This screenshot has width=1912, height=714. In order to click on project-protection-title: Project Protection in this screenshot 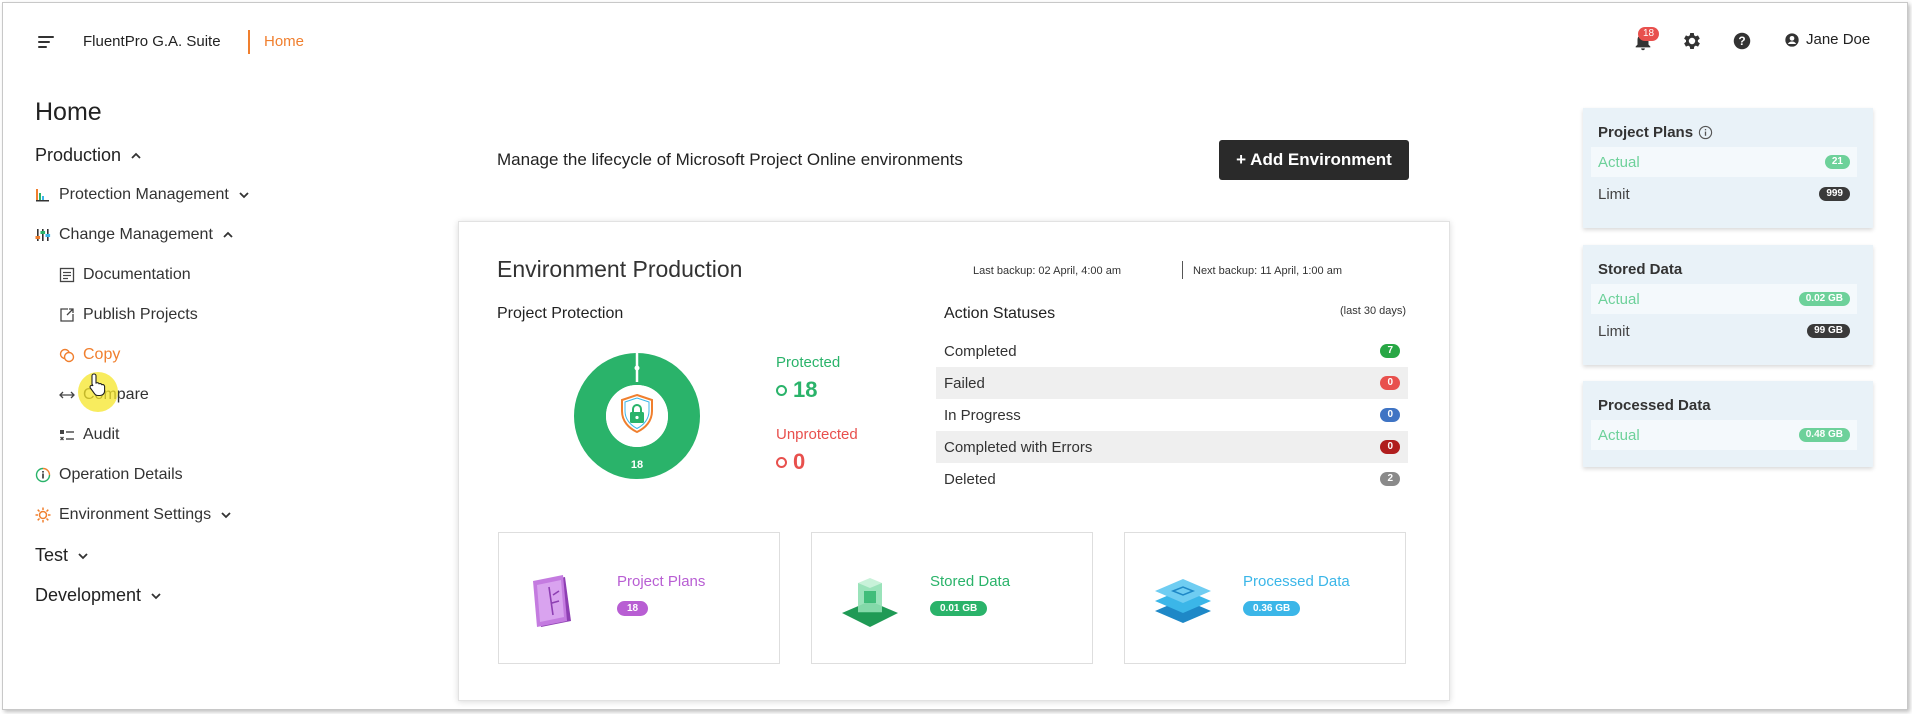, I will do `click(560, 313)`.